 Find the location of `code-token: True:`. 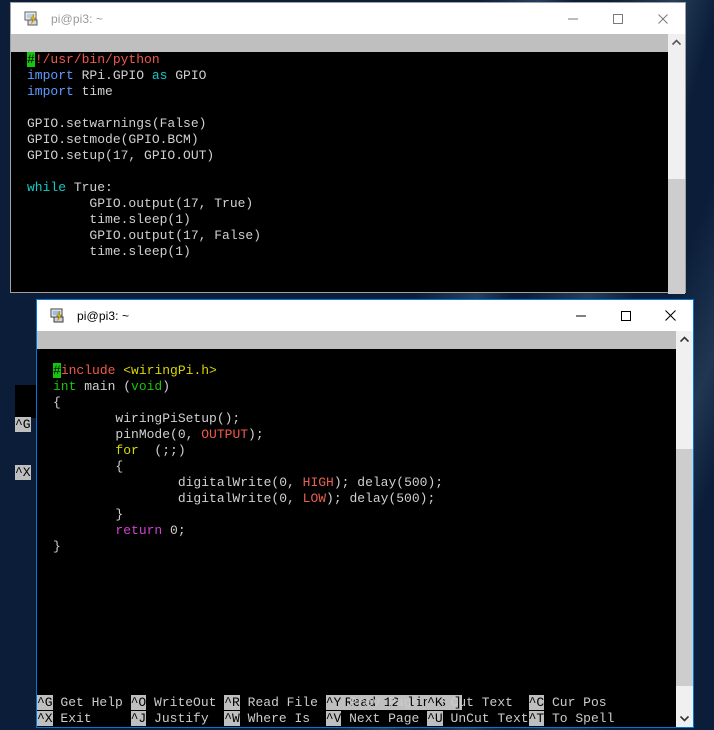

code-token: True: is located at coordinates (89, 187).